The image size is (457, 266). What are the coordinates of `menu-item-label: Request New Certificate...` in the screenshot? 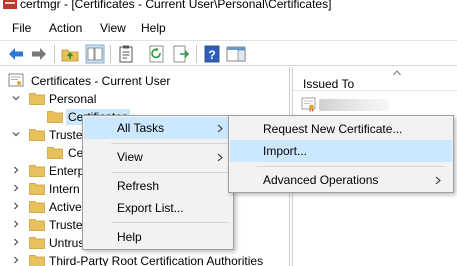 It's located at (333, 129).